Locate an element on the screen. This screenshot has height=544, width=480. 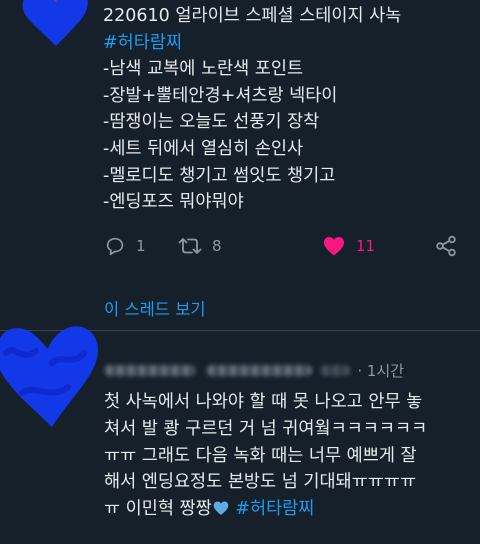
tweet-line: -남색 교복에 노란색 포인트 is located at coordinates (203, 69).